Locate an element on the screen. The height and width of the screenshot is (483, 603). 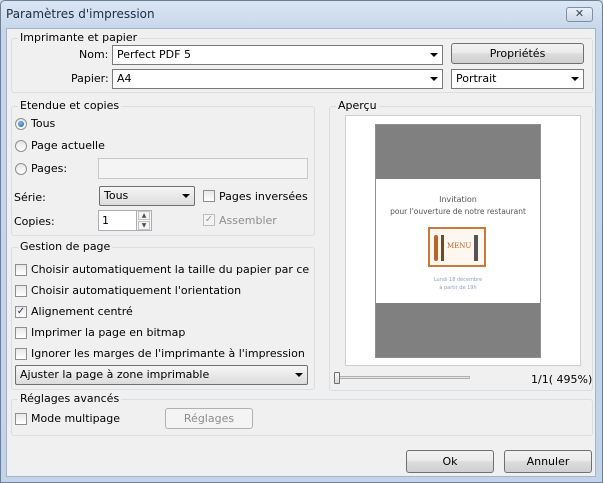
preview-bottom-band is located at coordinates (458, 330).